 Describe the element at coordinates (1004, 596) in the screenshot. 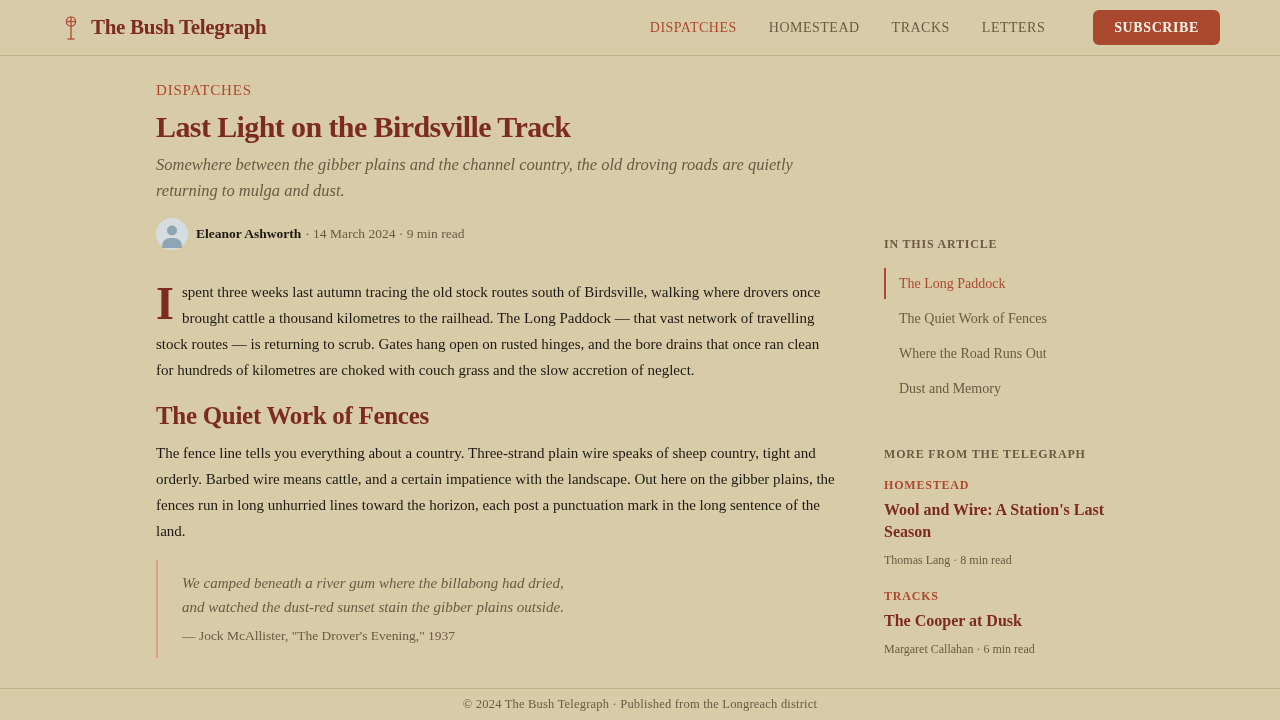

I see `story-section: TRACKS` at that location.